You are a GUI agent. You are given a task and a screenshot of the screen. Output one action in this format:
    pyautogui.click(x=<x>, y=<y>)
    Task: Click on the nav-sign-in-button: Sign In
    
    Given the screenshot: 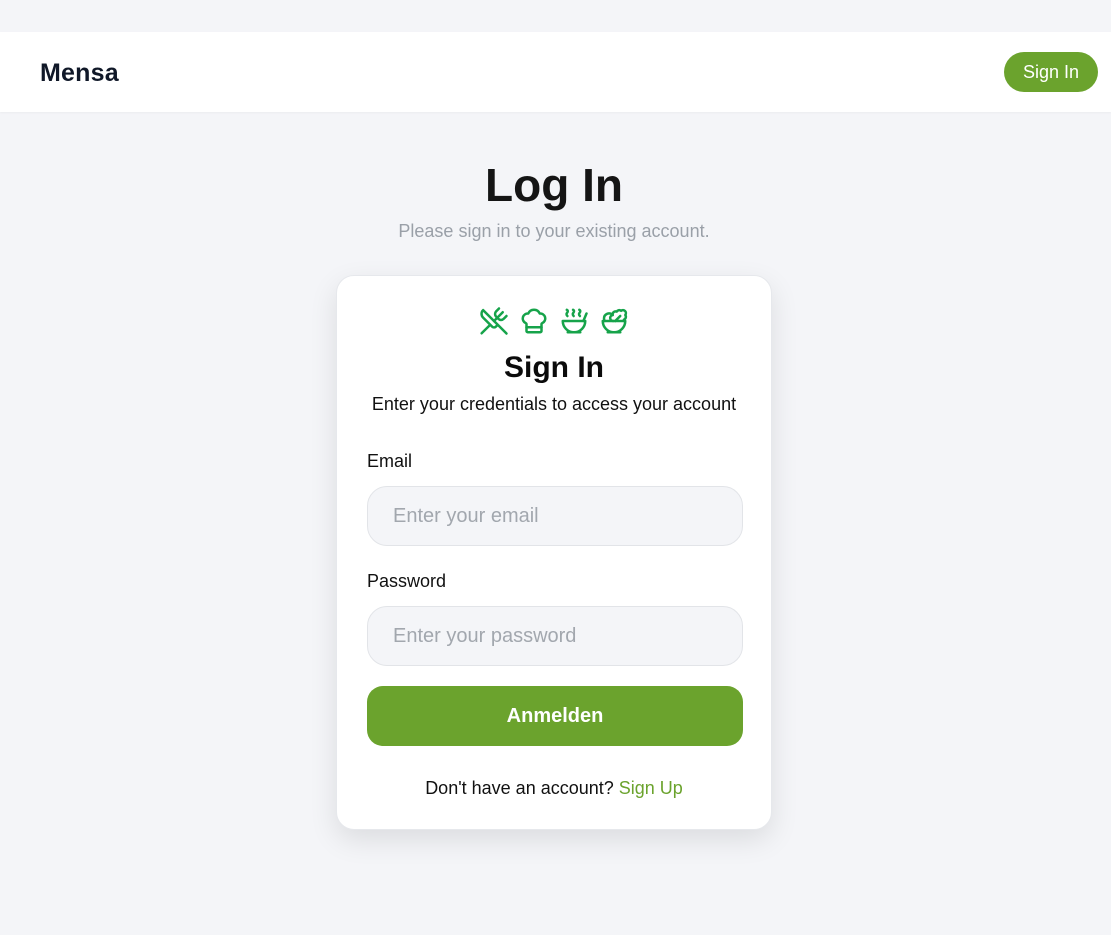 What is the action you would take?
    pyautogui.click(x=1051, y=72)
    